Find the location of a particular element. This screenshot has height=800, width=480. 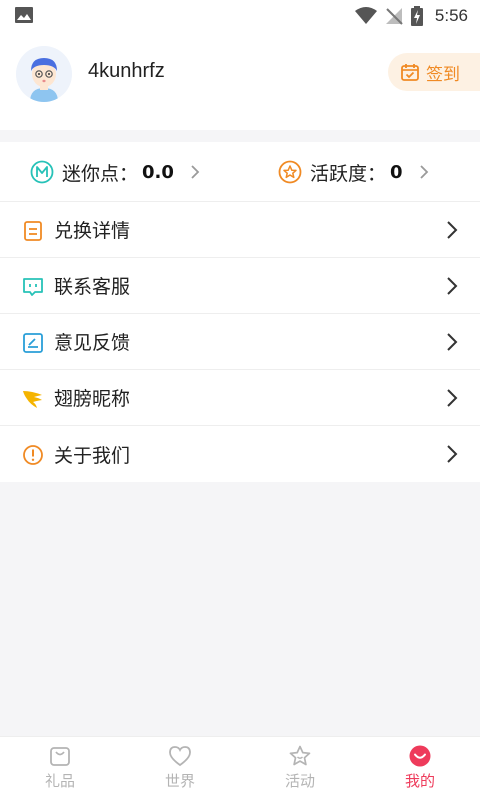

profile-header: 4kunhrfz 签到 is located at coordinates (240, 81).